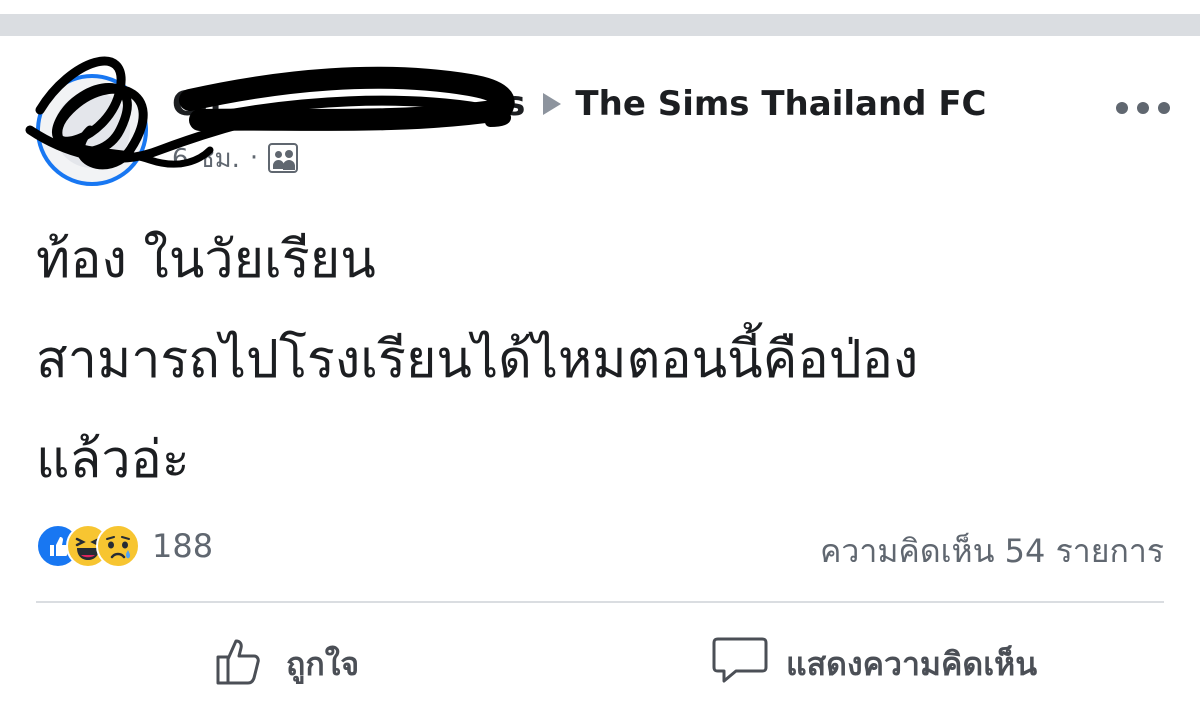 Image resolution: width=1200 pixels, height=715 pixels. I want to click on avatar-image, so click(92, 130).